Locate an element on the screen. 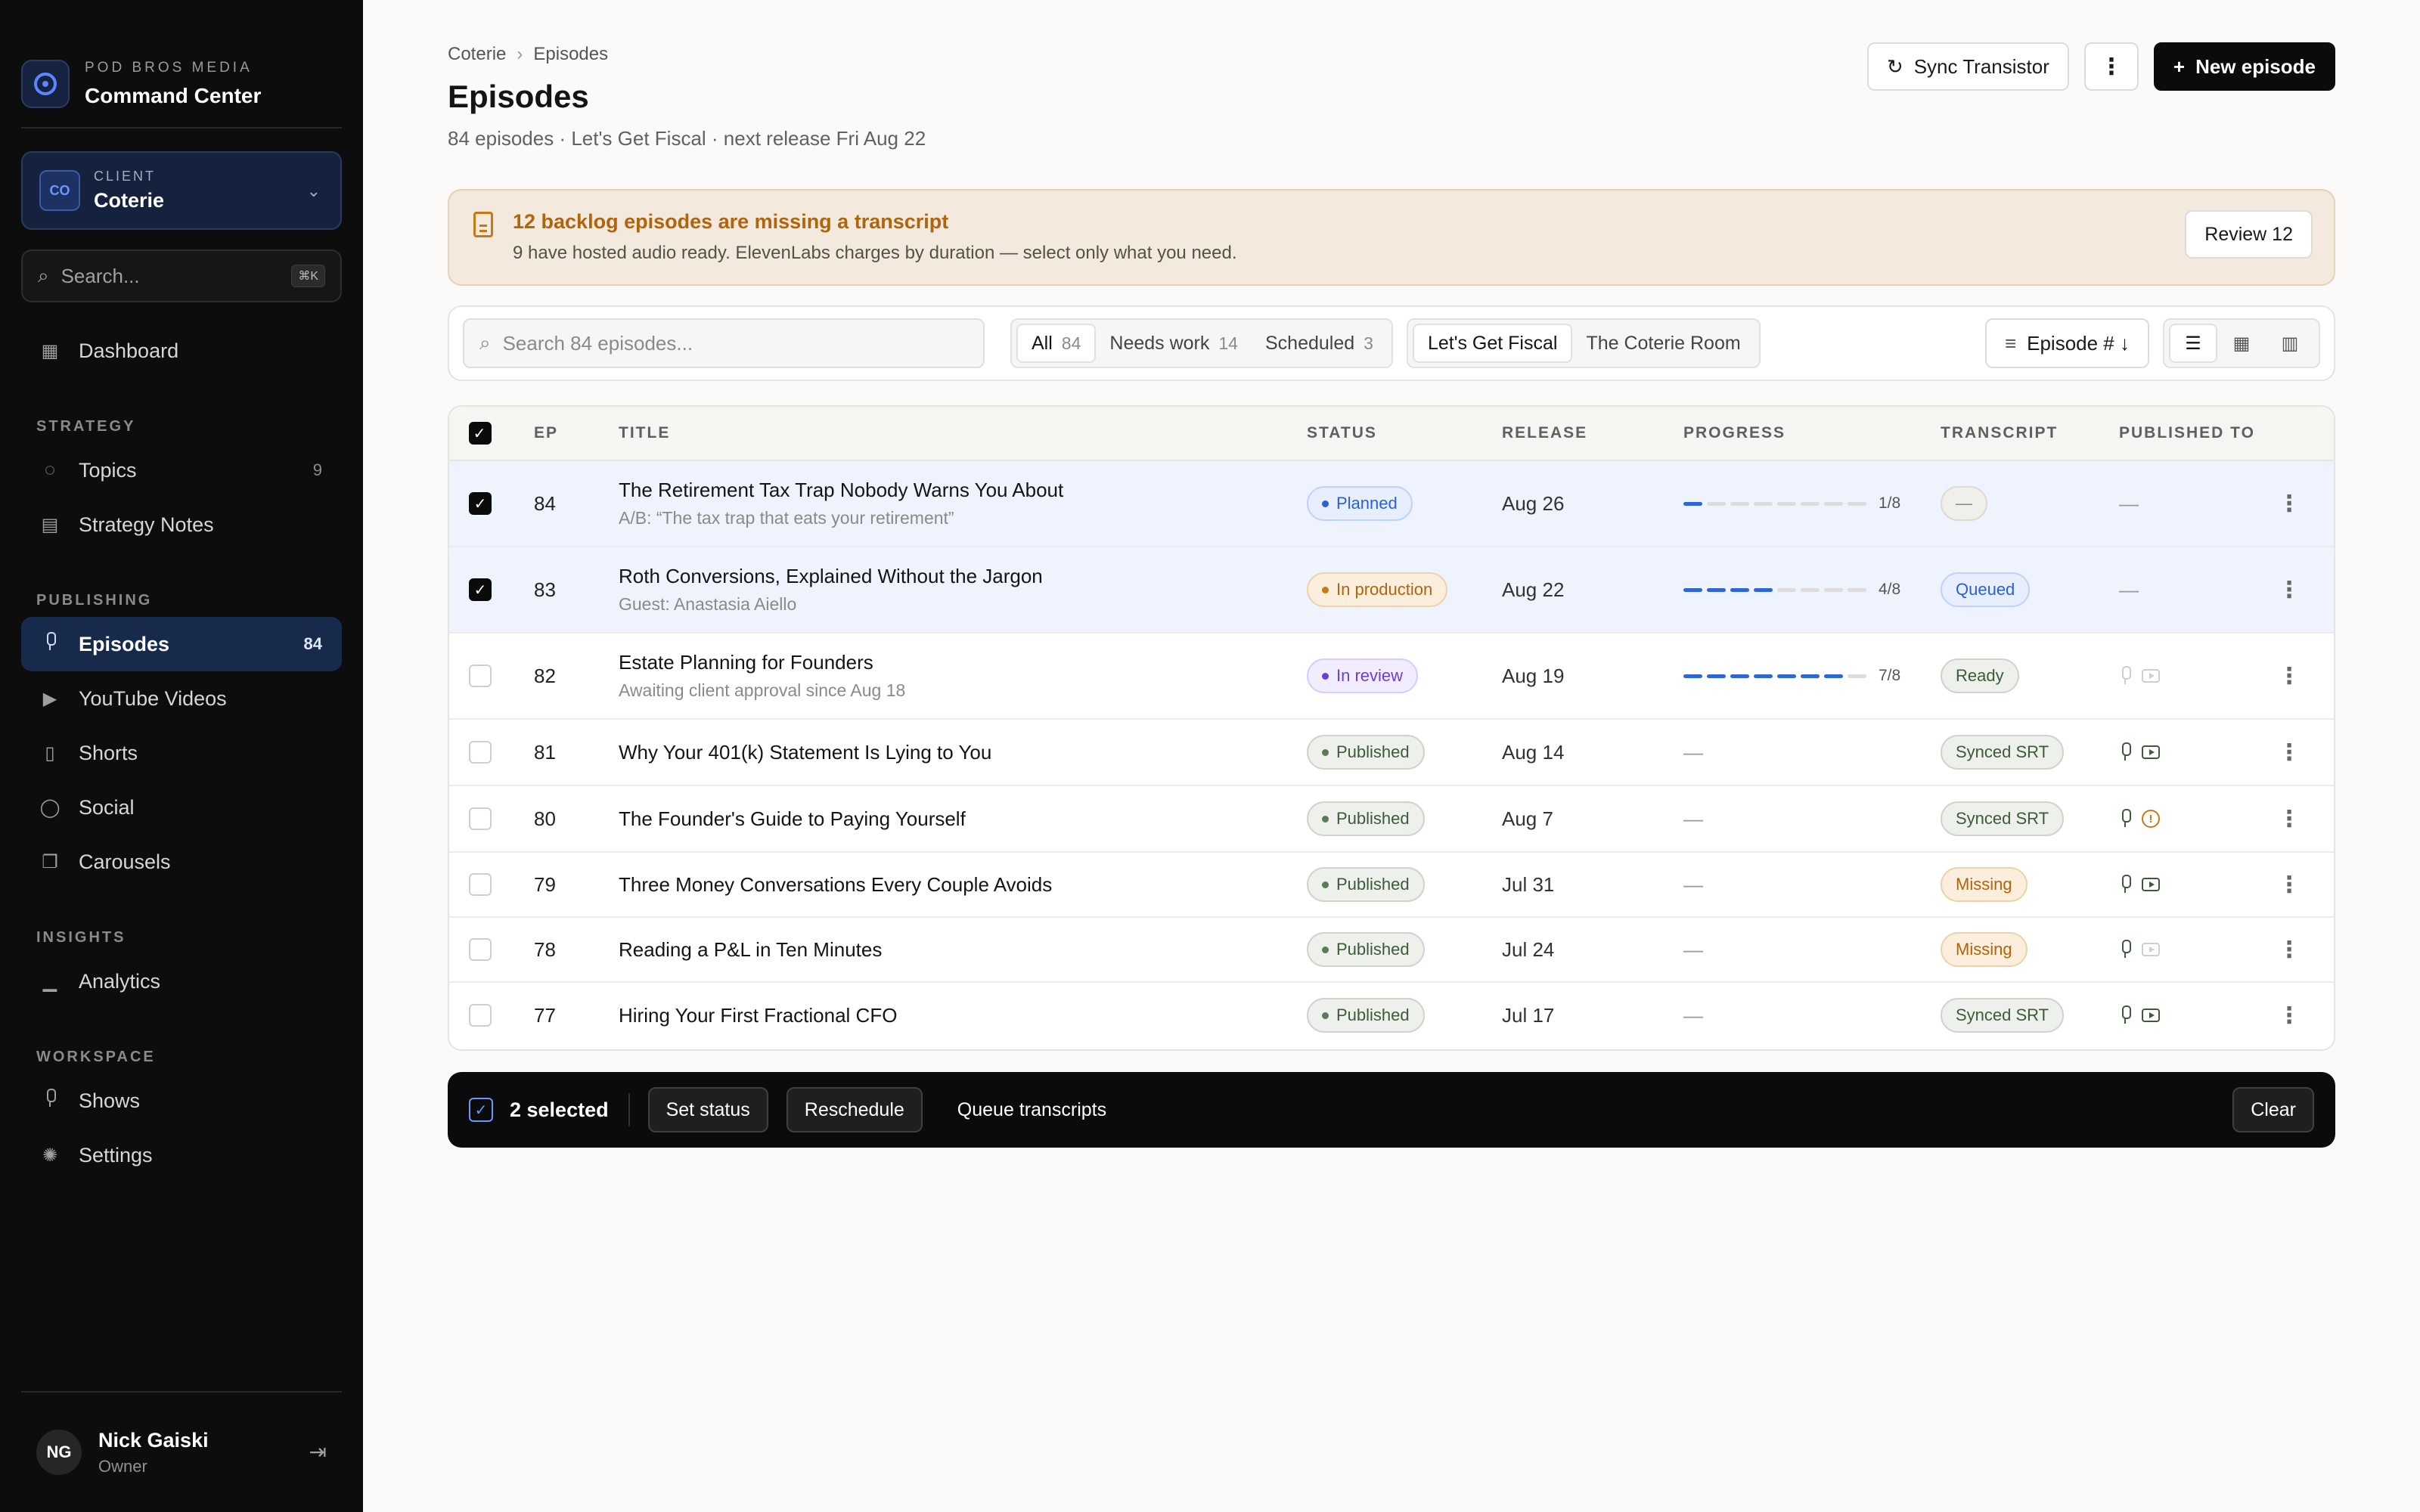 This screenshot has width=2420, height=1512. board-view-icon: ▥ is located at coordinates (2290, 343).